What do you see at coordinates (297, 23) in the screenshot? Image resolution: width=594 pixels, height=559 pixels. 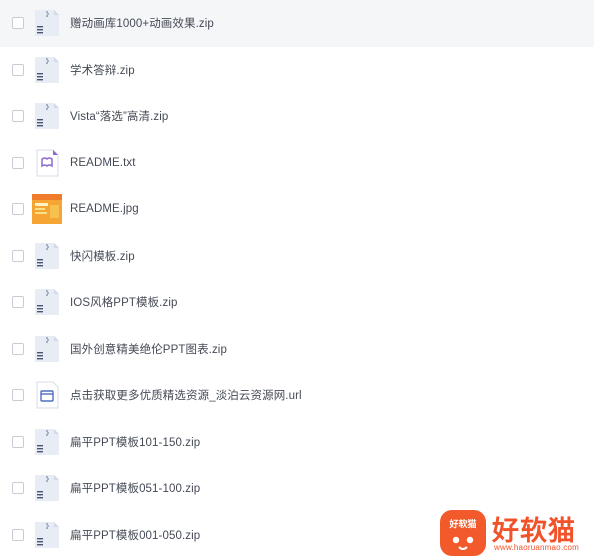 I see `file-row: 赠动画库1000+动画效果.zip` at bounding box center [297, 23].